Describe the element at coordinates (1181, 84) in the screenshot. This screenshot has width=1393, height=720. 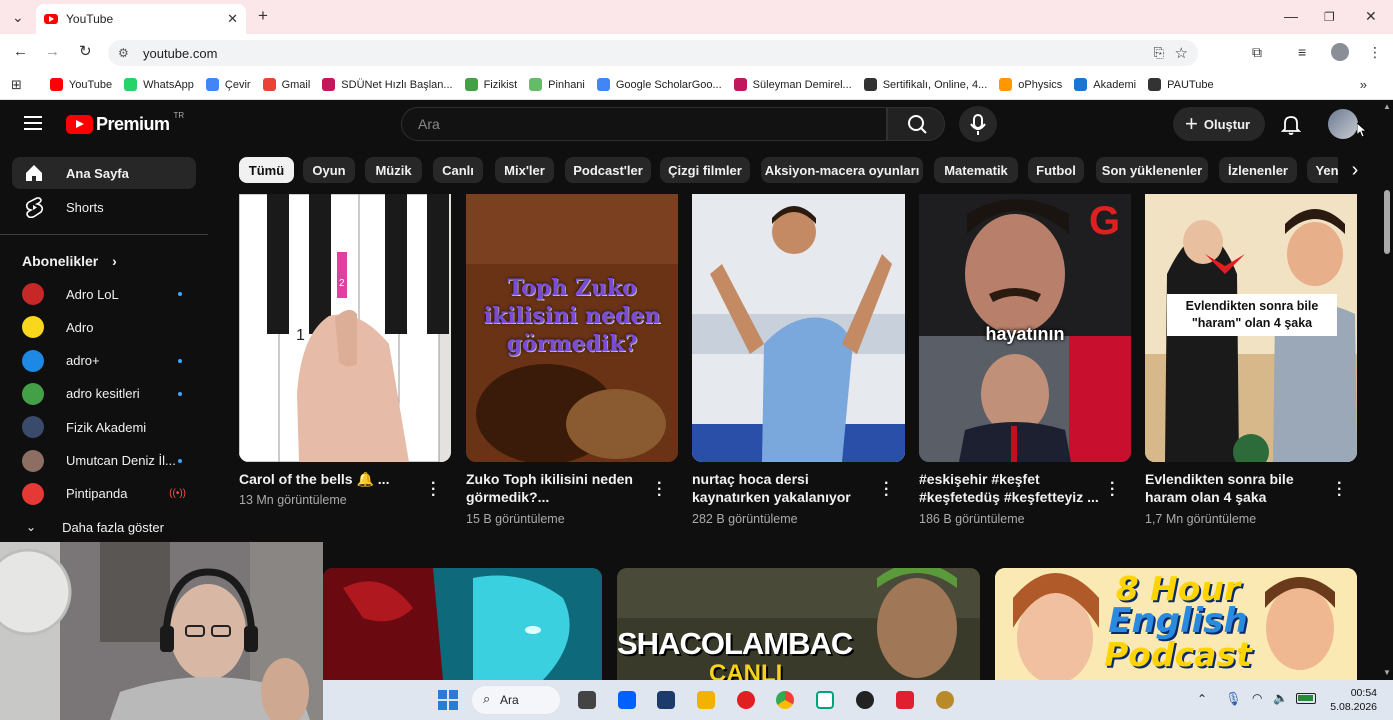
I see `bookmark-item: PAUTube` at that location.